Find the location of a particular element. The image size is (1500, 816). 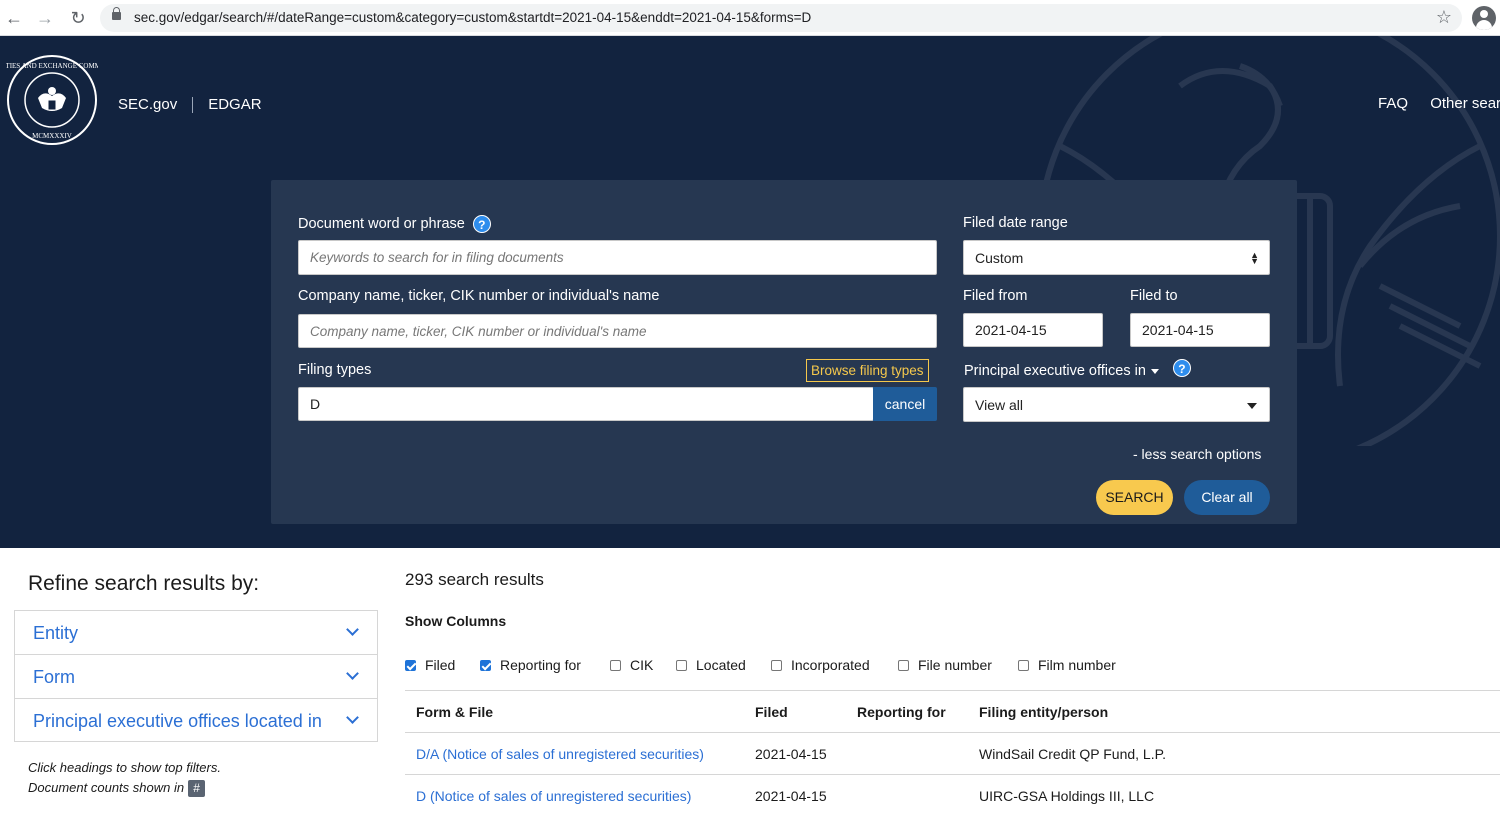

column-toggle-label: Filed is located at coordinates (440, 665).